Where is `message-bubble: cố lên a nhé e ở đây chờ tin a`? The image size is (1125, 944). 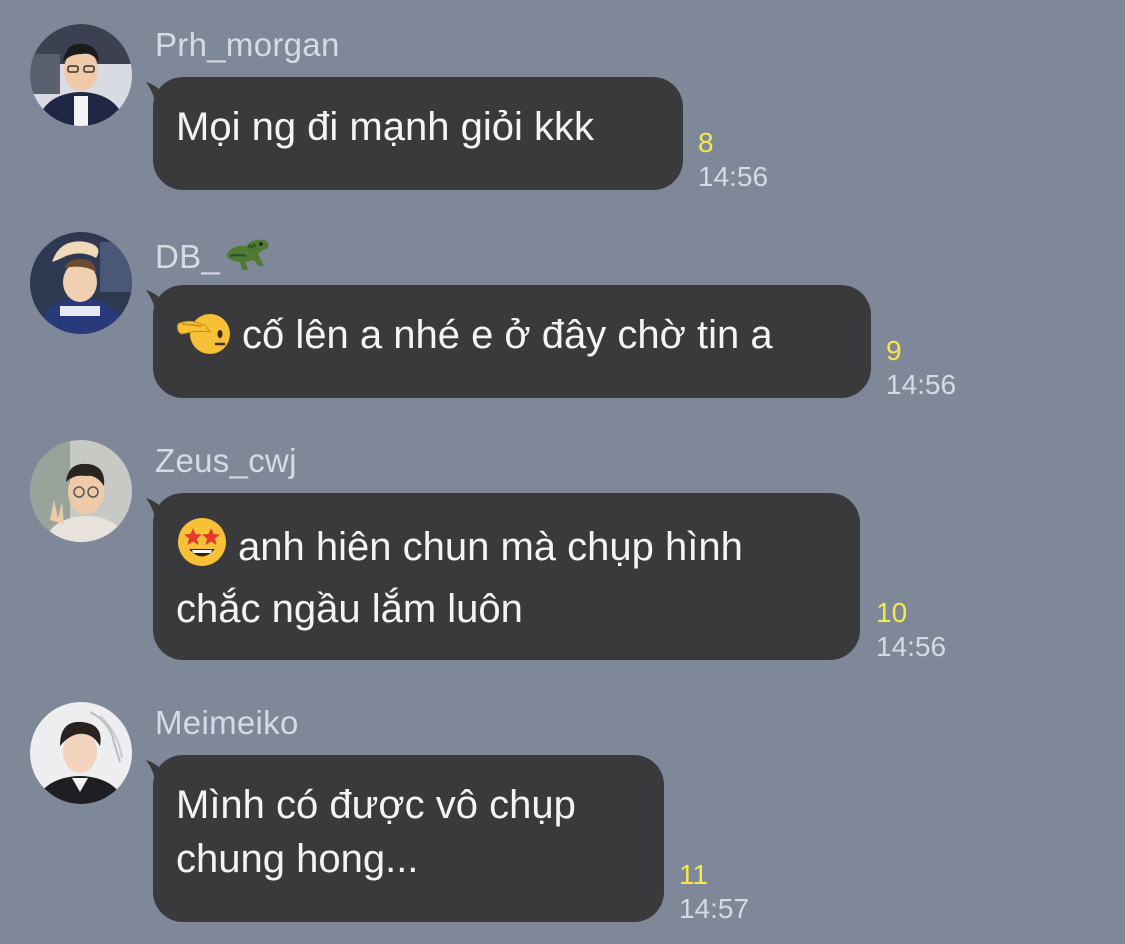 message-bubble: cố lên a nhé e ở đây chờ tin a is located at coordinates (512, 341).